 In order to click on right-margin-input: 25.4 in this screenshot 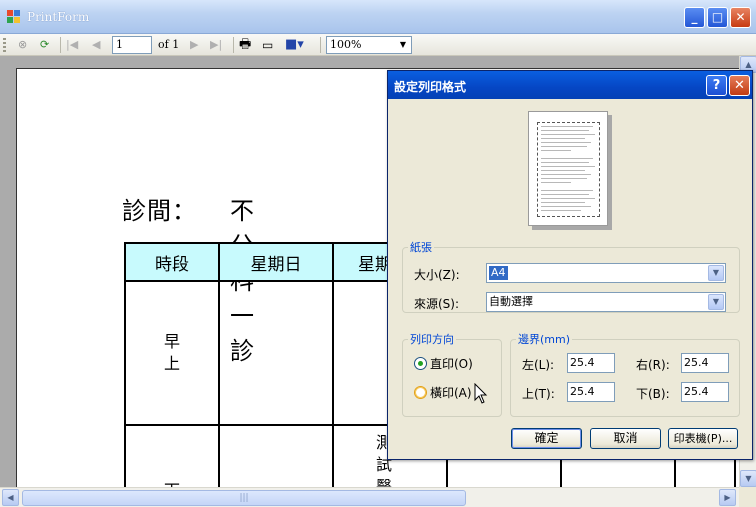, I will do `click(705, 363)`.